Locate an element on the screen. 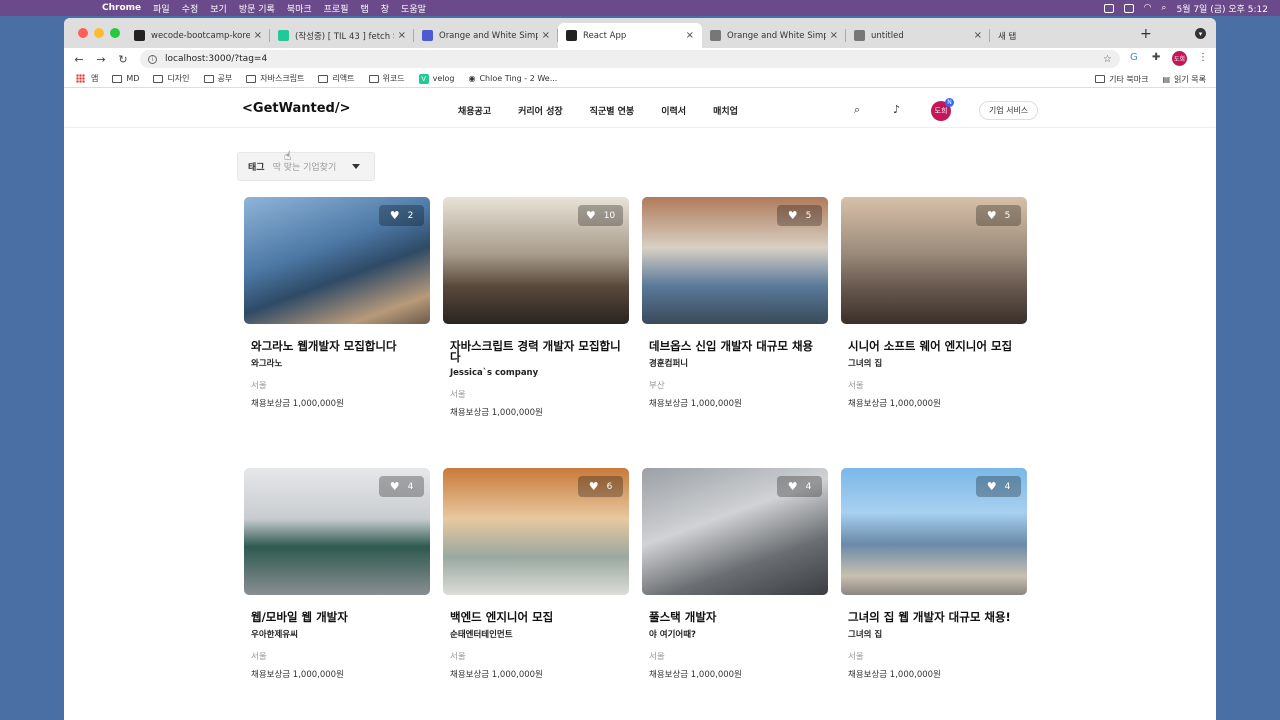  menu-edit: 수정 is located at coordinates (190, 8).